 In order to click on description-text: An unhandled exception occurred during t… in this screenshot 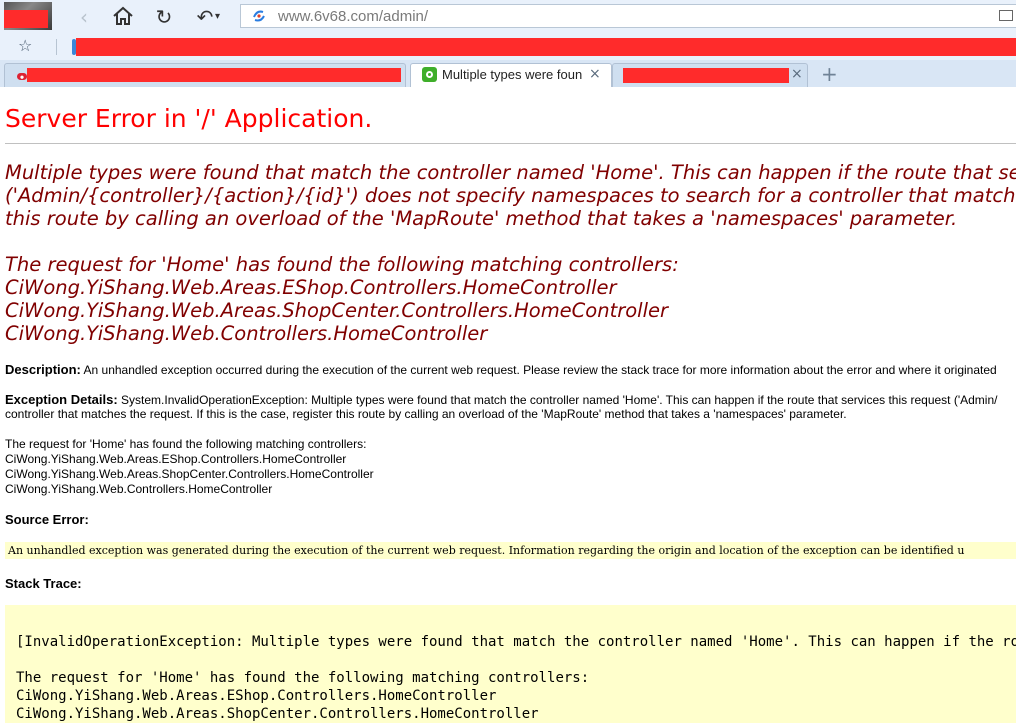, I will do `click(540, 370)`.